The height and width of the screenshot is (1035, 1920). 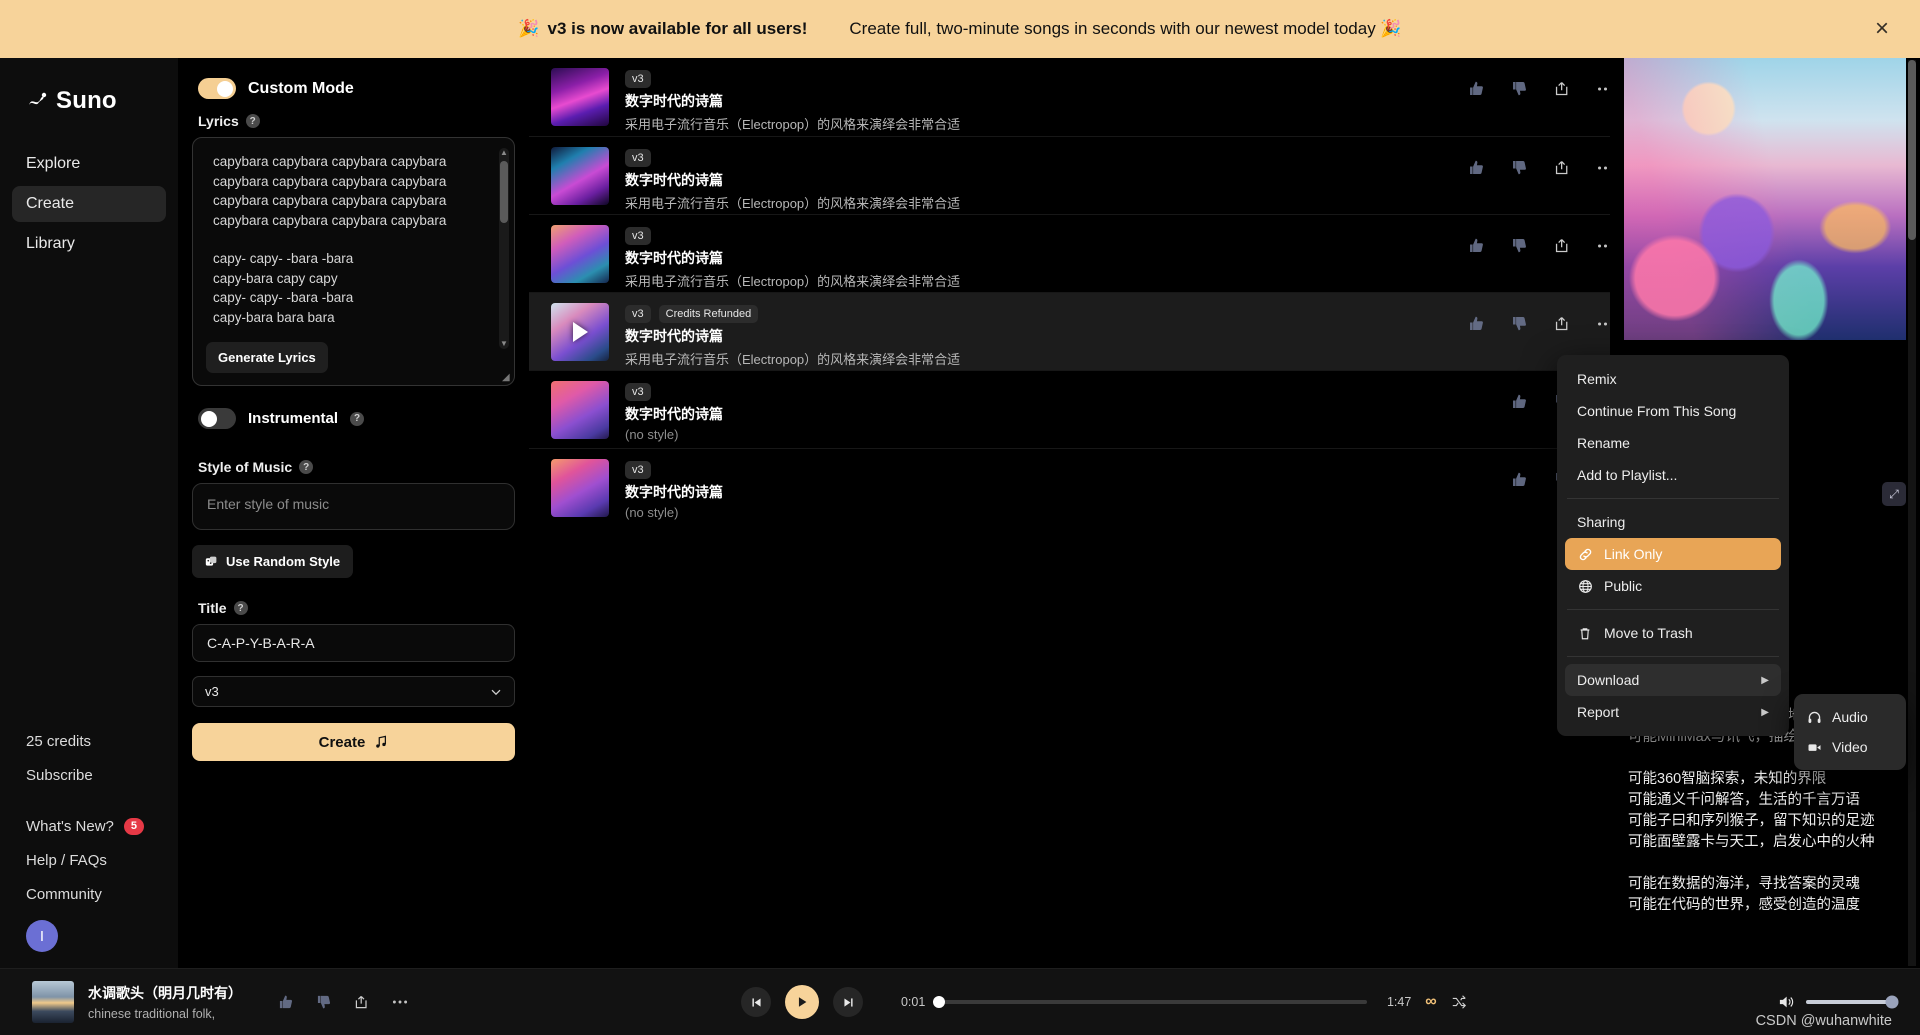 I want to click on progress-slider, so click(x=1150, y=1002).